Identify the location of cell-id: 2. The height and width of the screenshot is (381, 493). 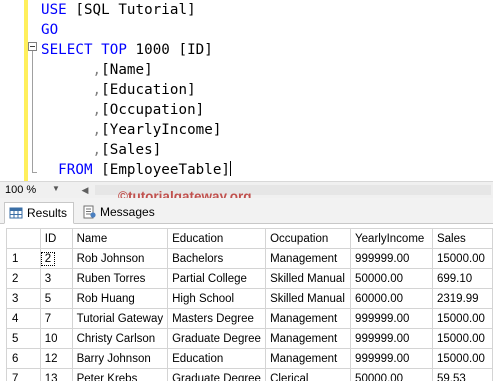
(56, 258).